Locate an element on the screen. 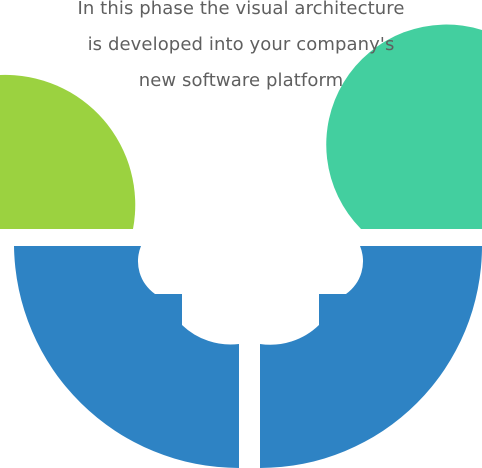 The width and height of the screenshot is (482, 468). caption-line-2: is developed into your company's is located at coordinates (241, 44).